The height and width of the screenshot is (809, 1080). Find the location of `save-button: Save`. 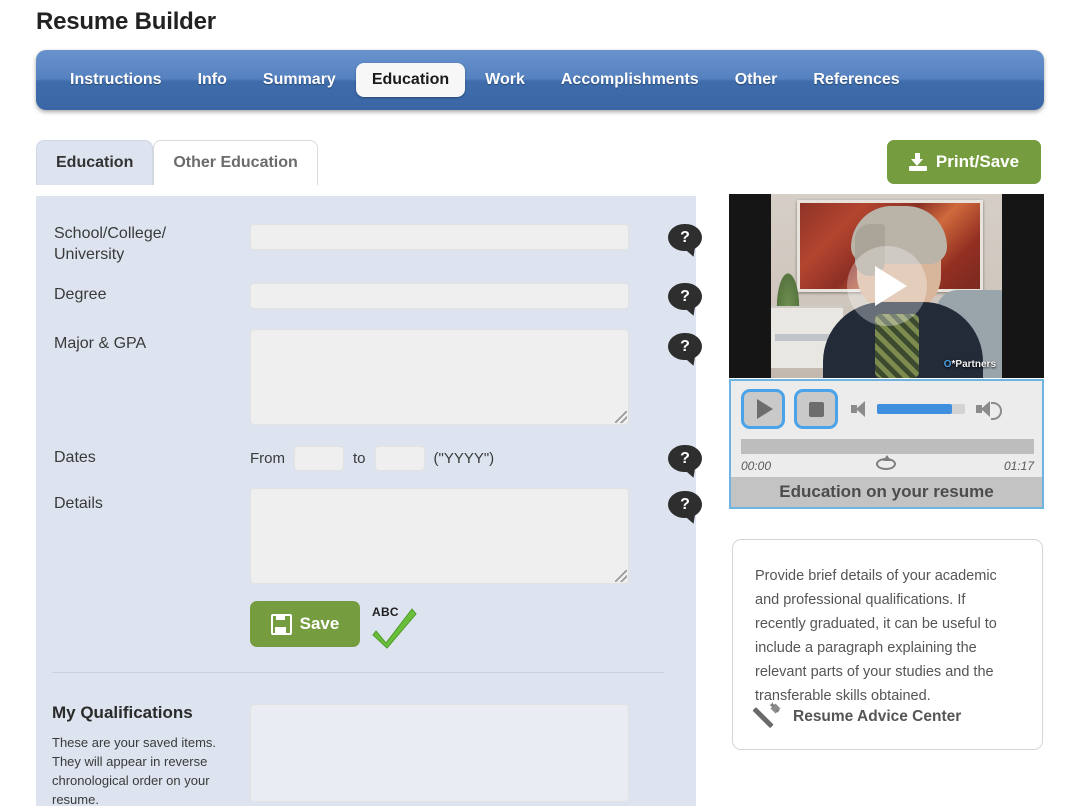

save-button: Save is located at coordinates (305, 624).